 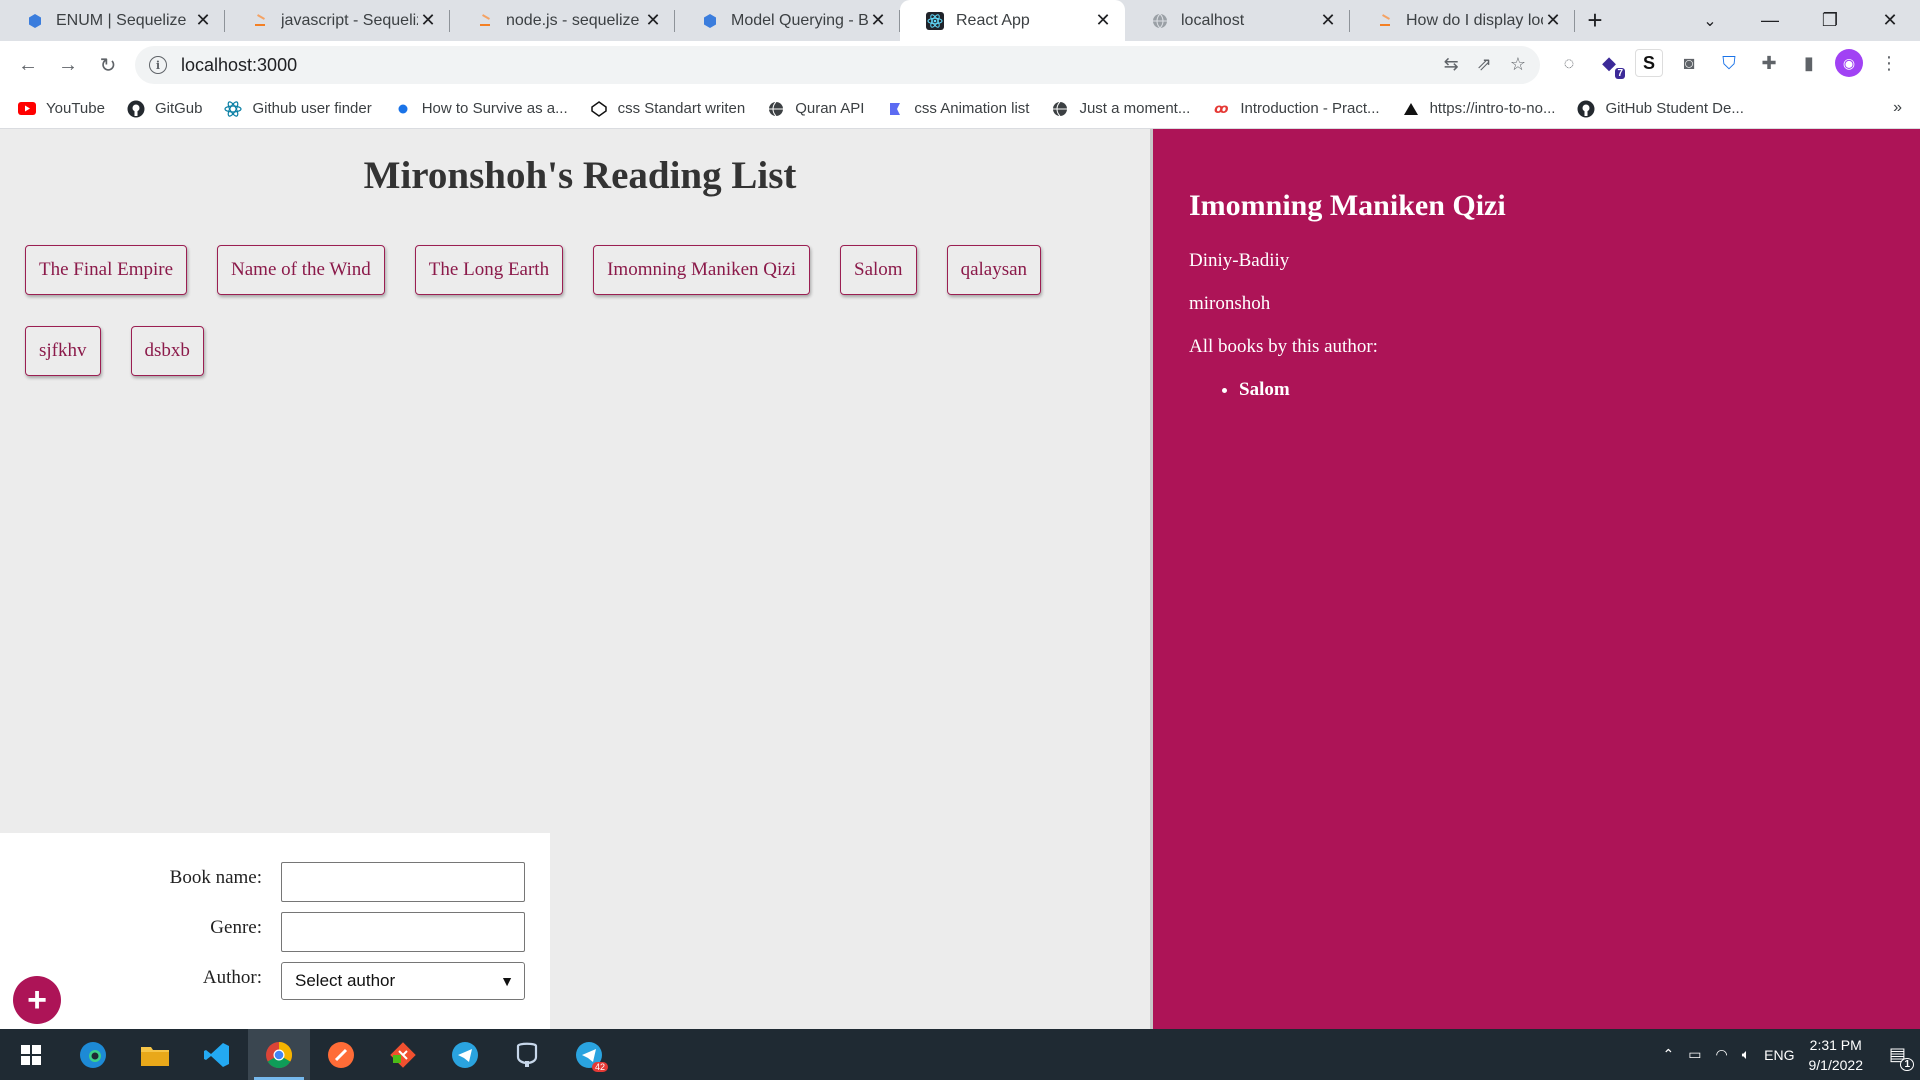 I want to click on book-item: qalaysan, so click(x=994, y=270).